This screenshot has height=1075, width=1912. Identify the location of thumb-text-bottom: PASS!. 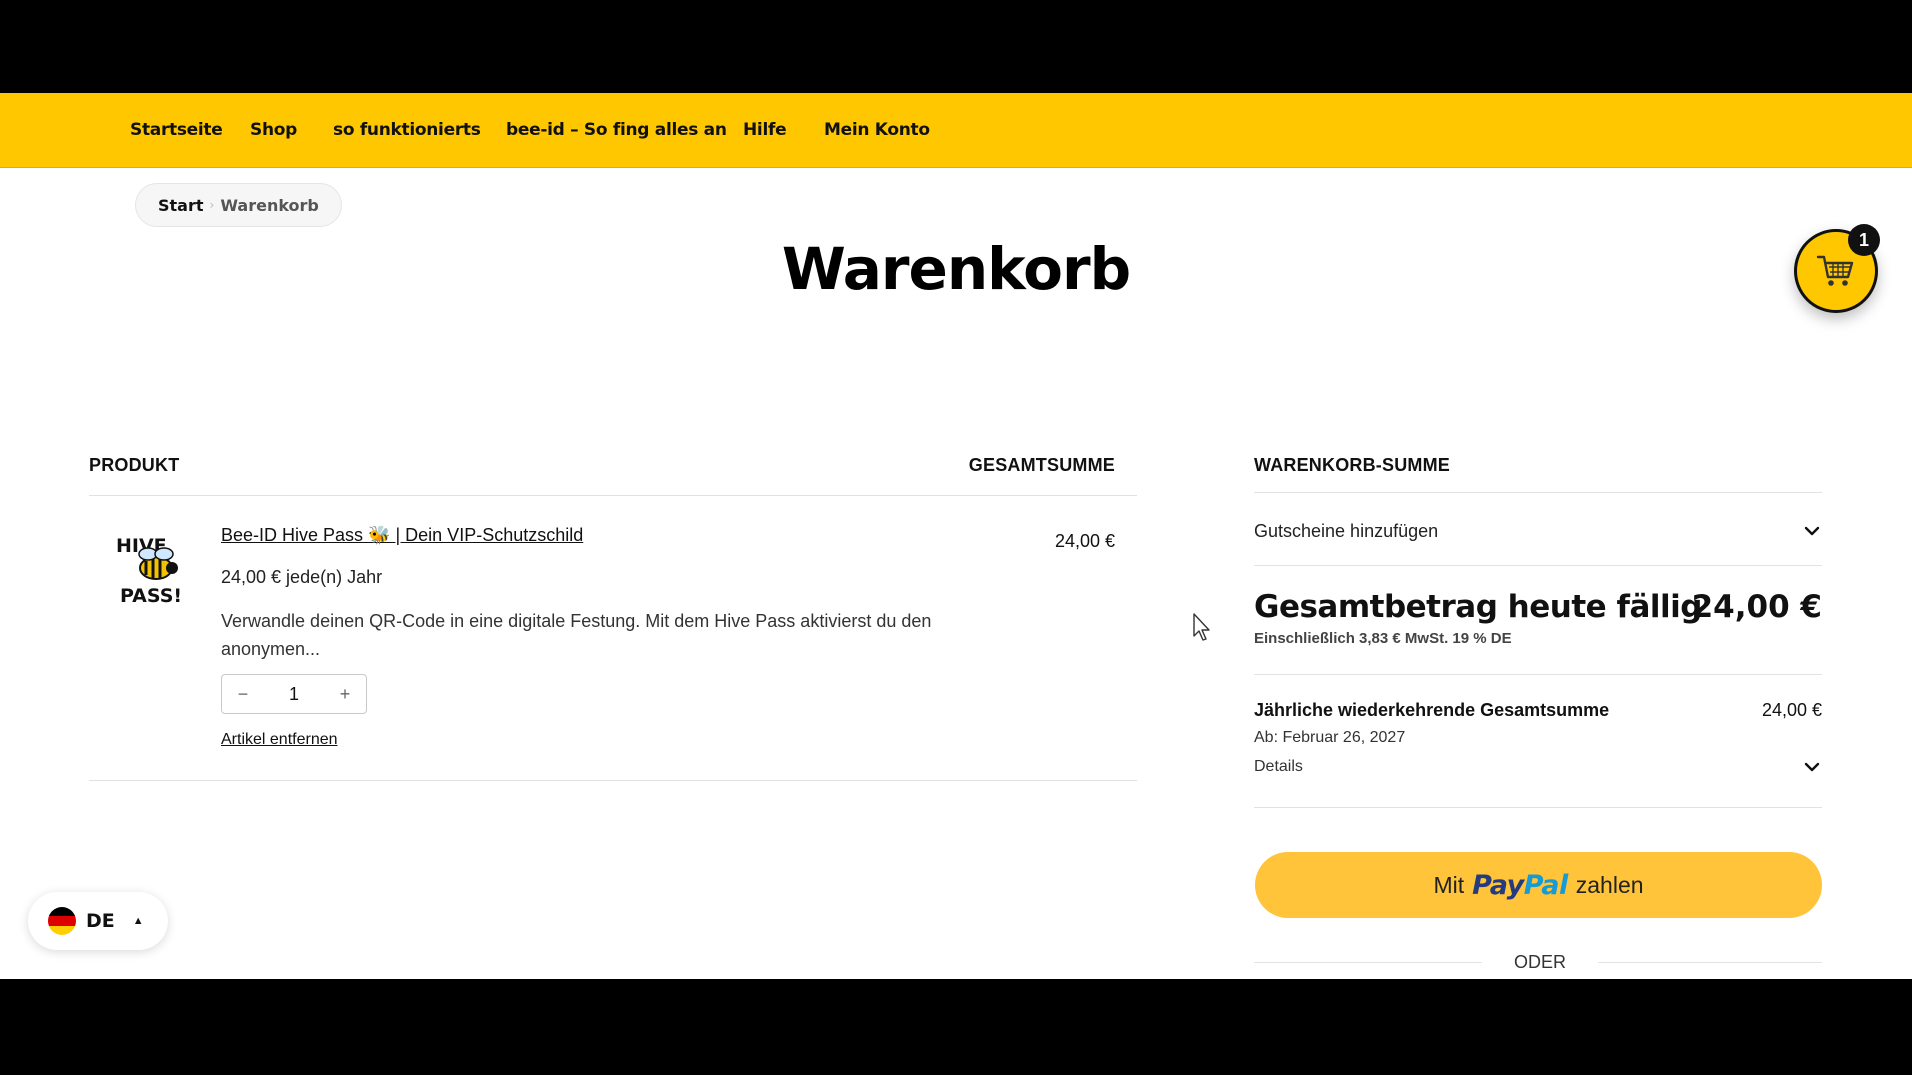
(151, 596).